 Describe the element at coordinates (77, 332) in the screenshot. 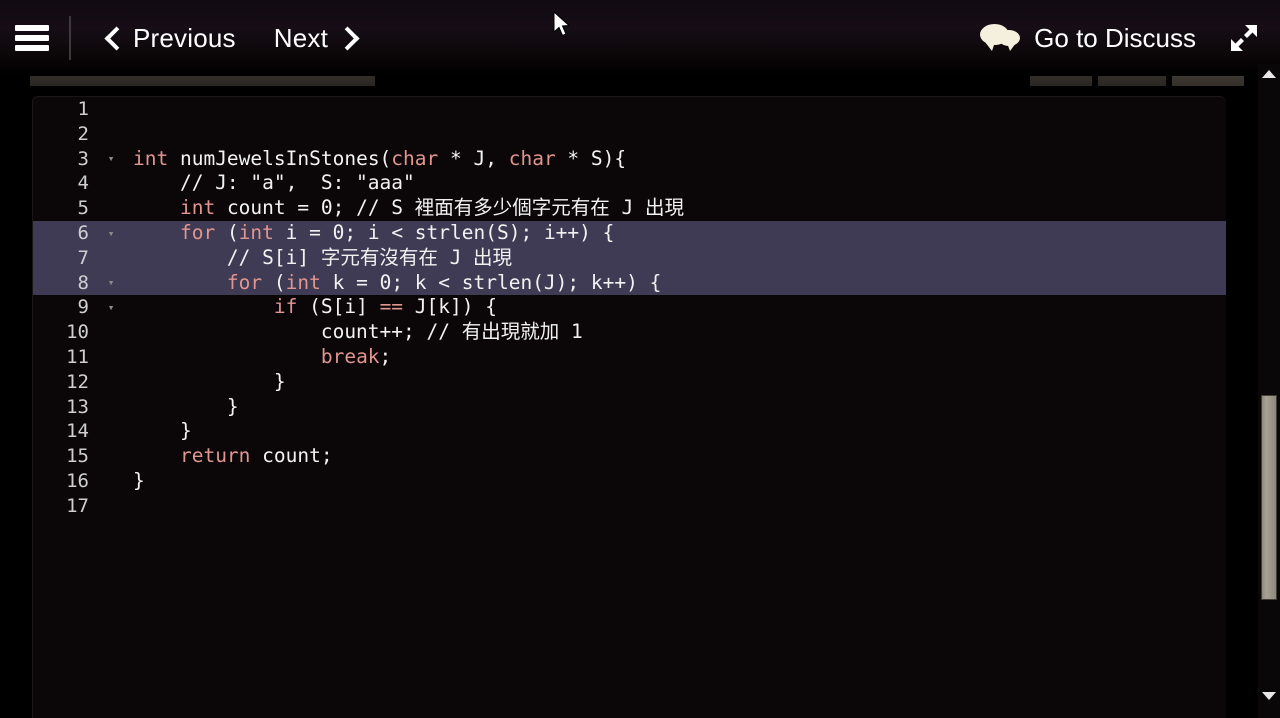

I see `line-number: 10` at that location.